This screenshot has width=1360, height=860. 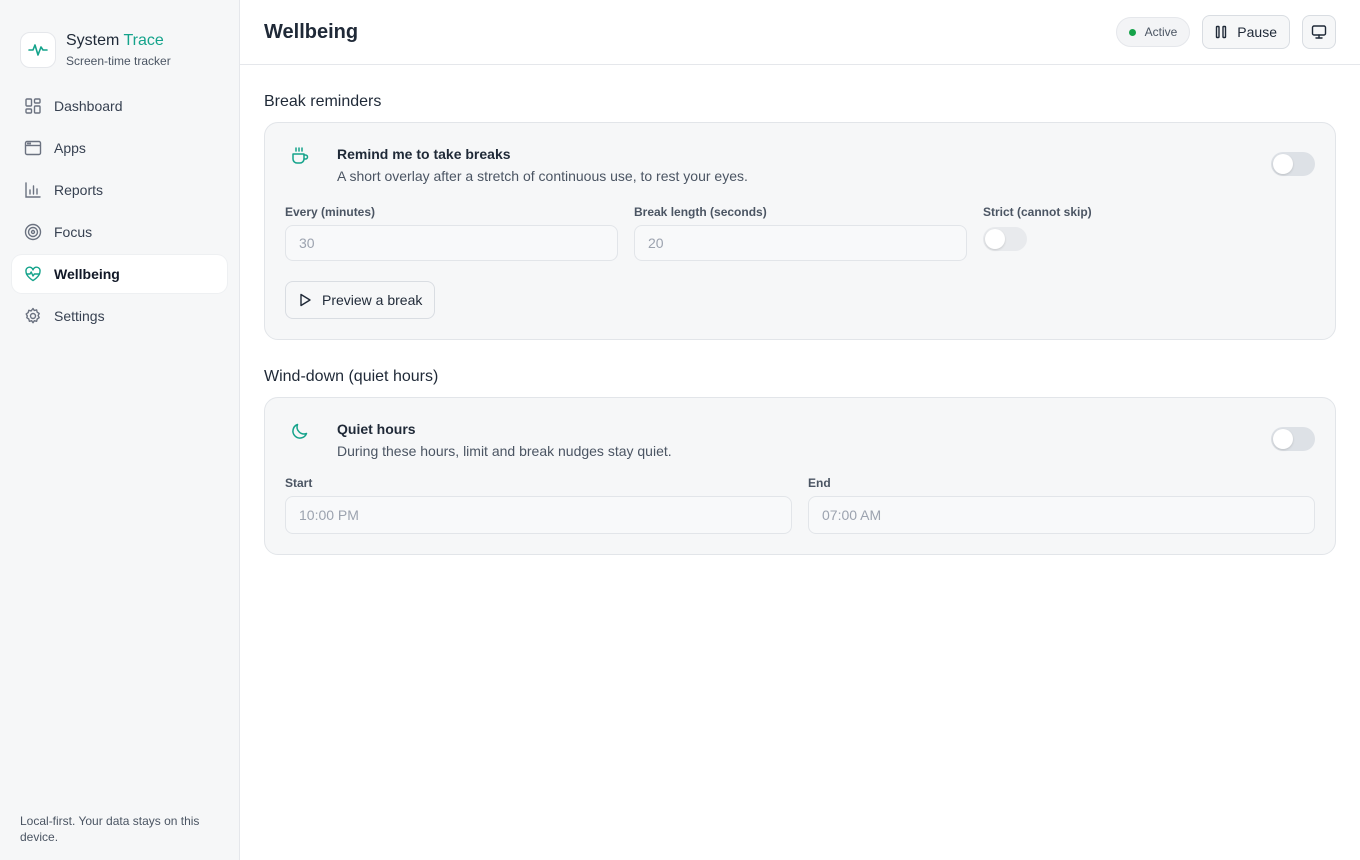 What do you see at coordinates (330, 212) in the screenshot?
I see `every-minutes-label: Every (minutes)` at bounding box center [330, 212].